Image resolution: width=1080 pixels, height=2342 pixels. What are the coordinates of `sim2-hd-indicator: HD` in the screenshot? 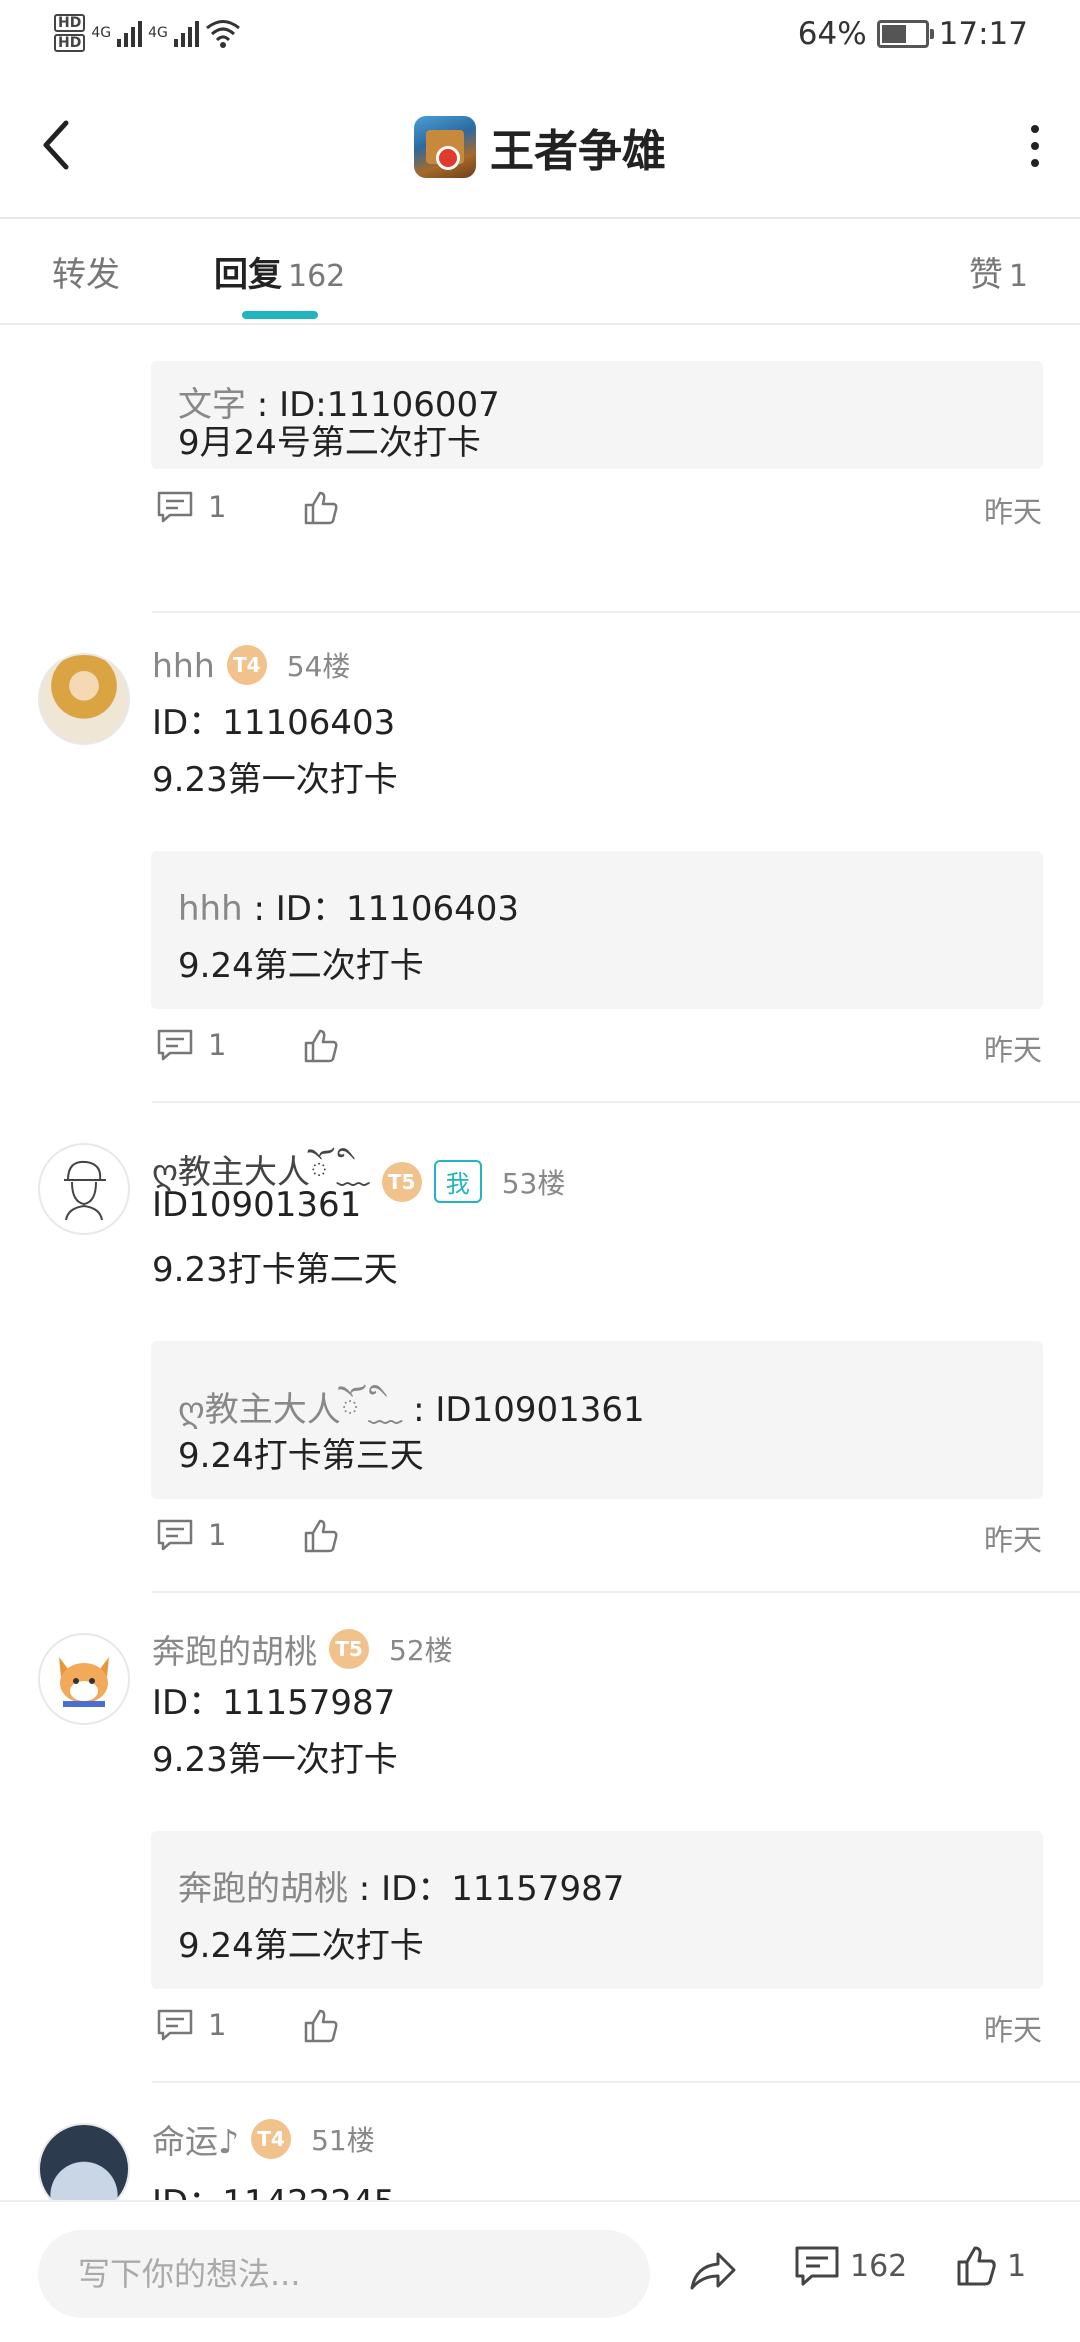 It's located at (70, 43).